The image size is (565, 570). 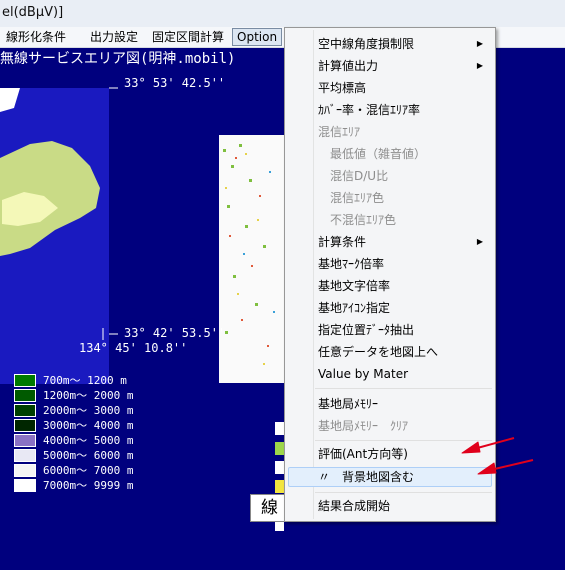 What do you see at coordinates (118, 59) in the screenshot?
I see `map-title: 無線サービスエリア図(明神.mobil)` at bounding box center [118, 59].